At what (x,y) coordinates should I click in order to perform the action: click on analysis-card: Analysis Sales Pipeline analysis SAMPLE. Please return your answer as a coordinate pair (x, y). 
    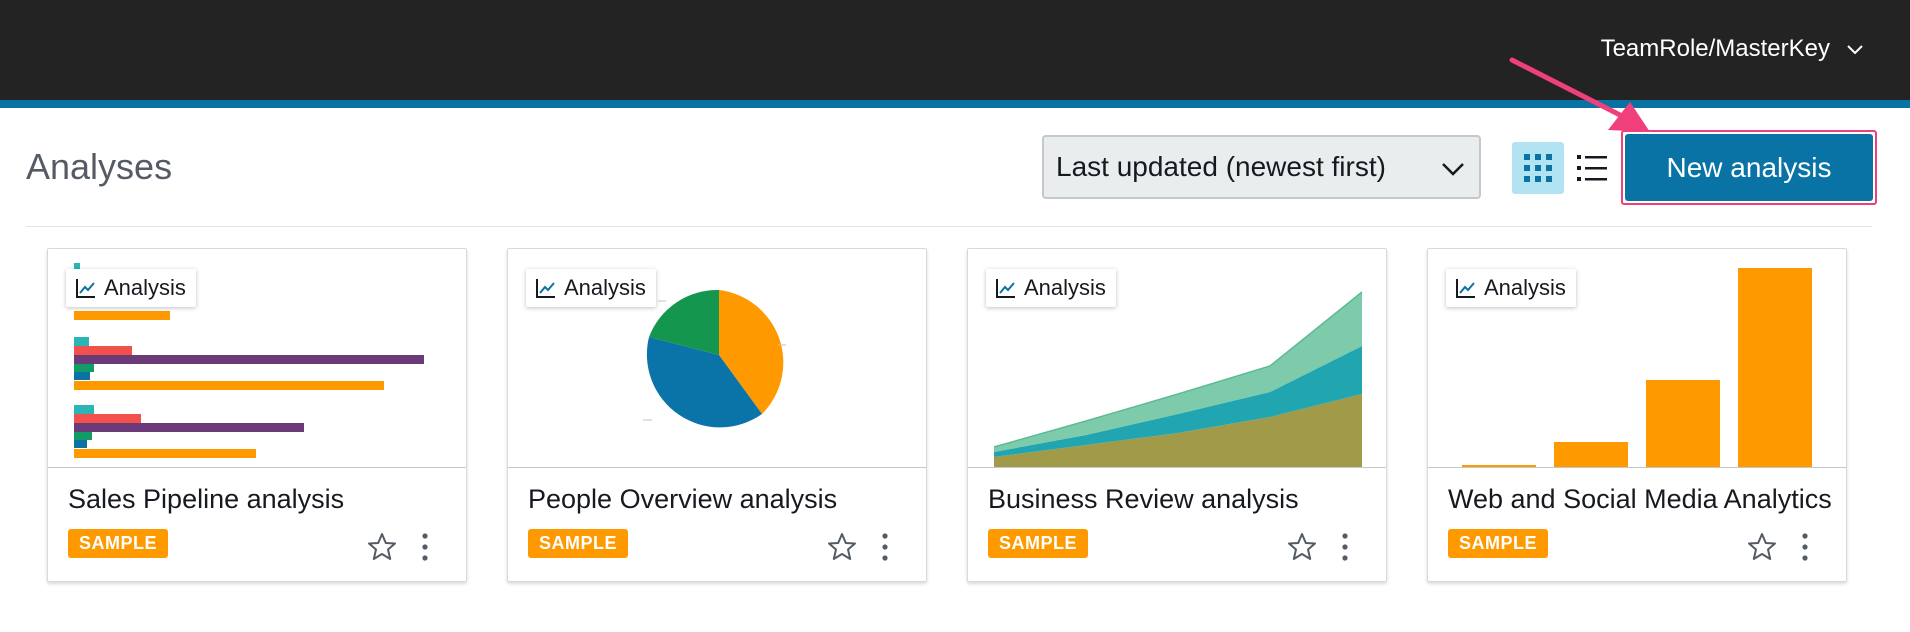
    Looking at the image, I should click on (257, 415).